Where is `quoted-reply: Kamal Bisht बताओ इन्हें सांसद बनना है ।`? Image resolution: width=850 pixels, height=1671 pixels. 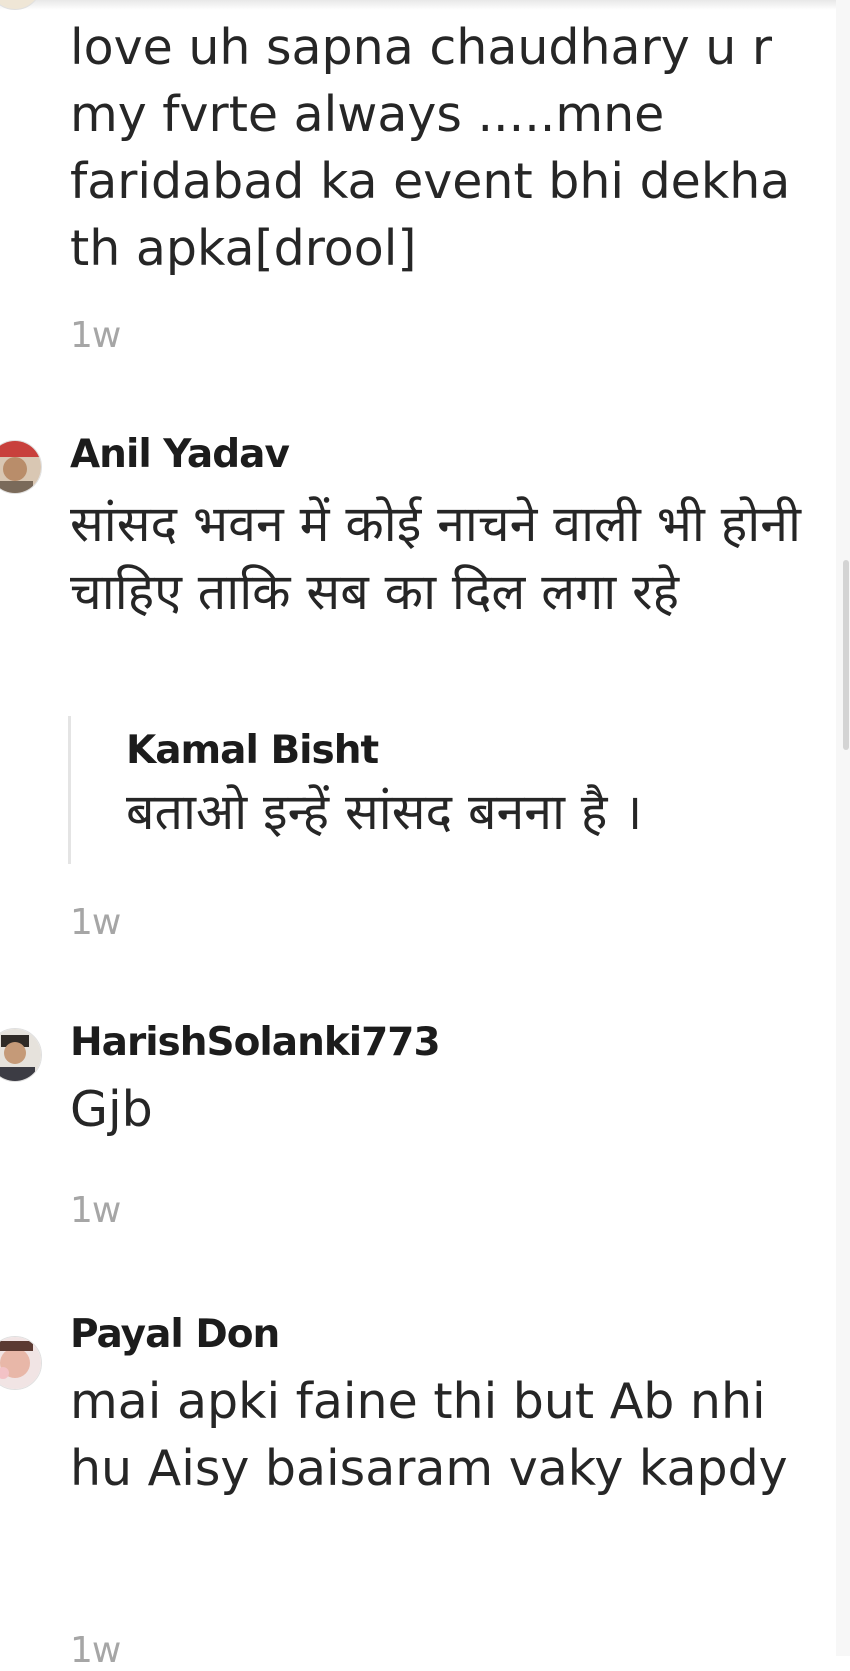
quoted-reply: Kamal Bisht बताओ इन्हें सांसद बनना है । is located at coordinates (445, 790).